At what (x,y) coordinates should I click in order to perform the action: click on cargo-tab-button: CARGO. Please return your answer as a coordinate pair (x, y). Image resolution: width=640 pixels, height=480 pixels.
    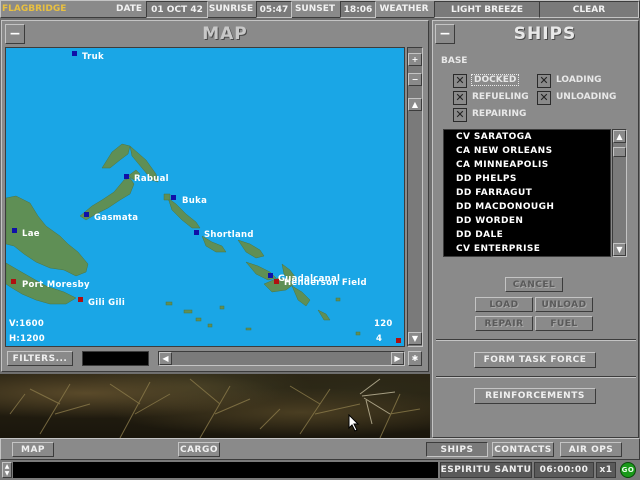
    Looking at the image, I should click on (199, 449).